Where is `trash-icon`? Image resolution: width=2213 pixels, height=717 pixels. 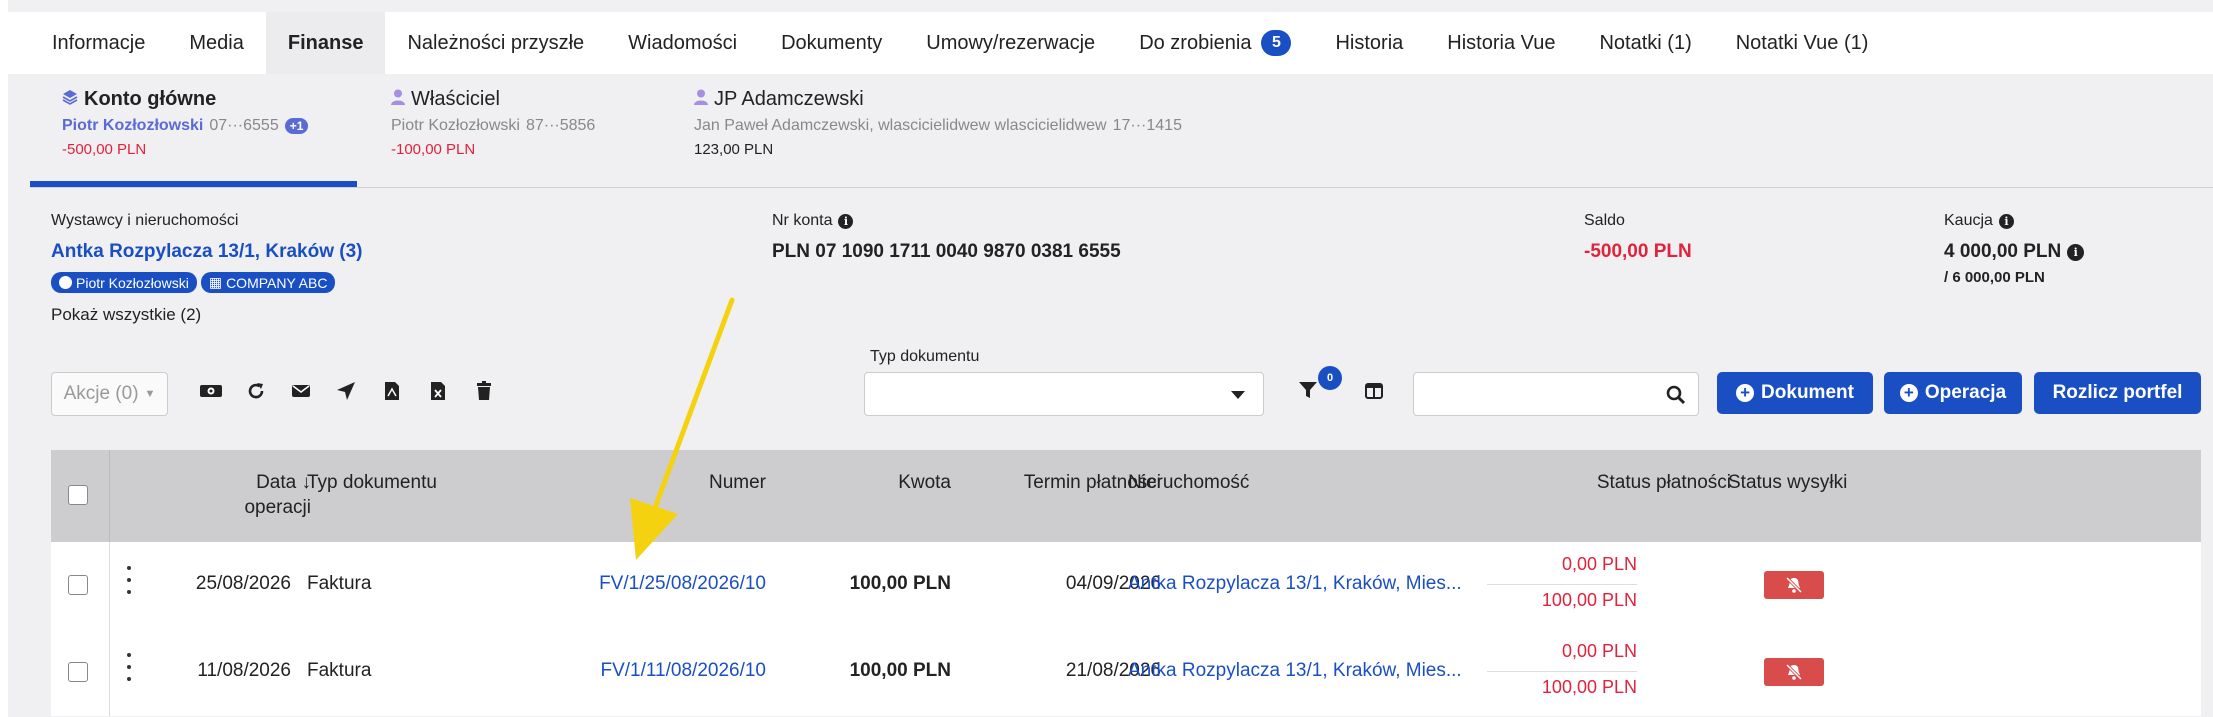
trash-icon is located at coordinates (484, 391).